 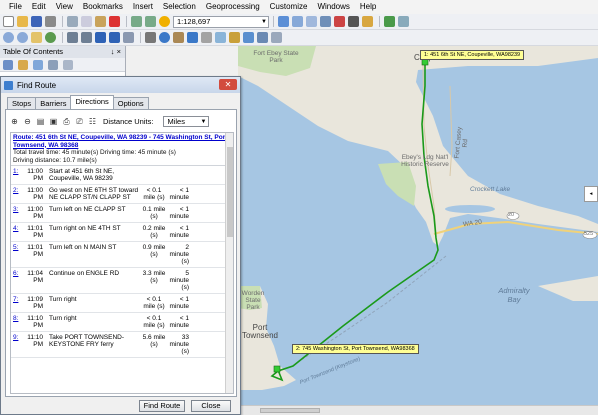 What do you see at coordinates (53, 121) in the screenshot?
I see `save-icon: ▣` at bounding box center [53, 121].